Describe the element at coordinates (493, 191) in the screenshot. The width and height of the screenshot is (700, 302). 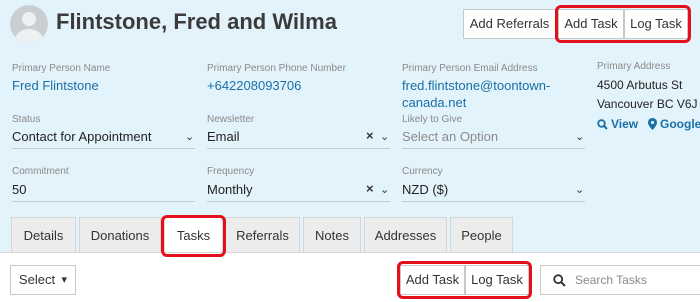
I see `currency-select: NZD ($) ⌄` at that location.